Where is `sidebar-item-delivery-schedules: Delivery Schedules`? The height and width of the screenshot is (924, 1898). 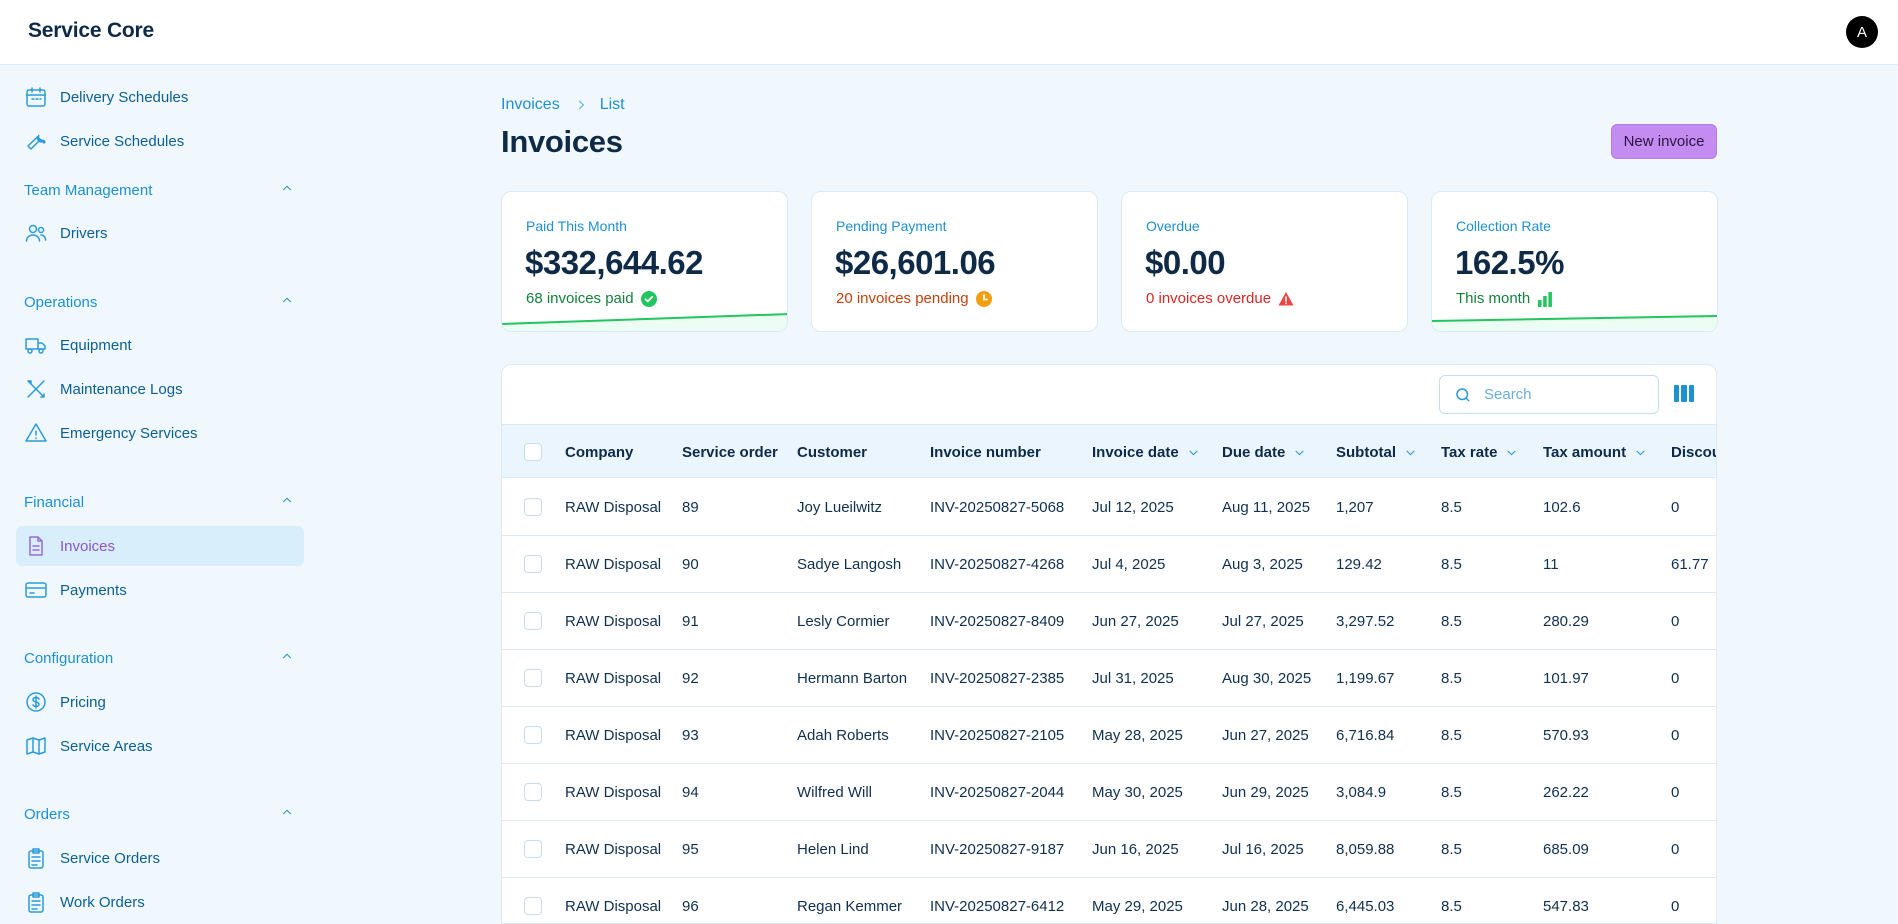
sidebar-item-delivery-schedules: Delivery Schedules is located at coordinates (160, 97).